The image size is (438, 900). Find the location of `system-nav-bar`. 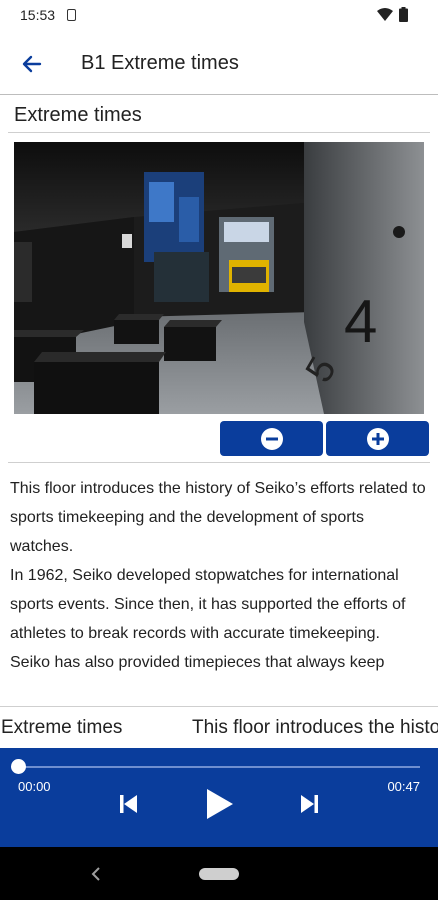

system-nav-bar is located at coordinates (219, 873).